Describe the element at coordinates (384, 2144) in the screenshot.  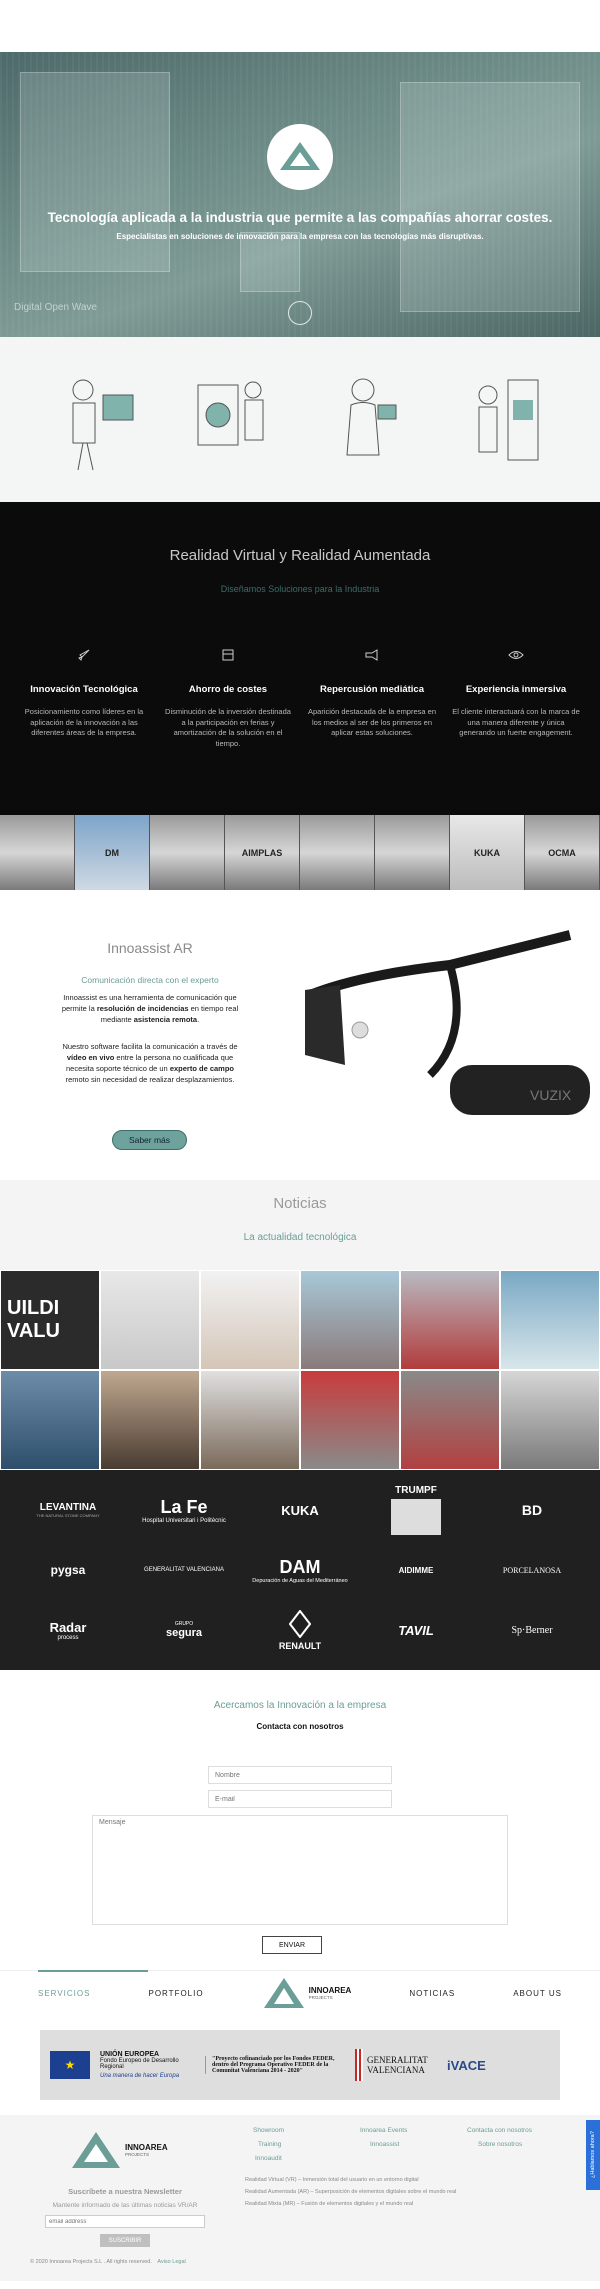
I see `footer-link-innoassist: Innoassist` at that location.